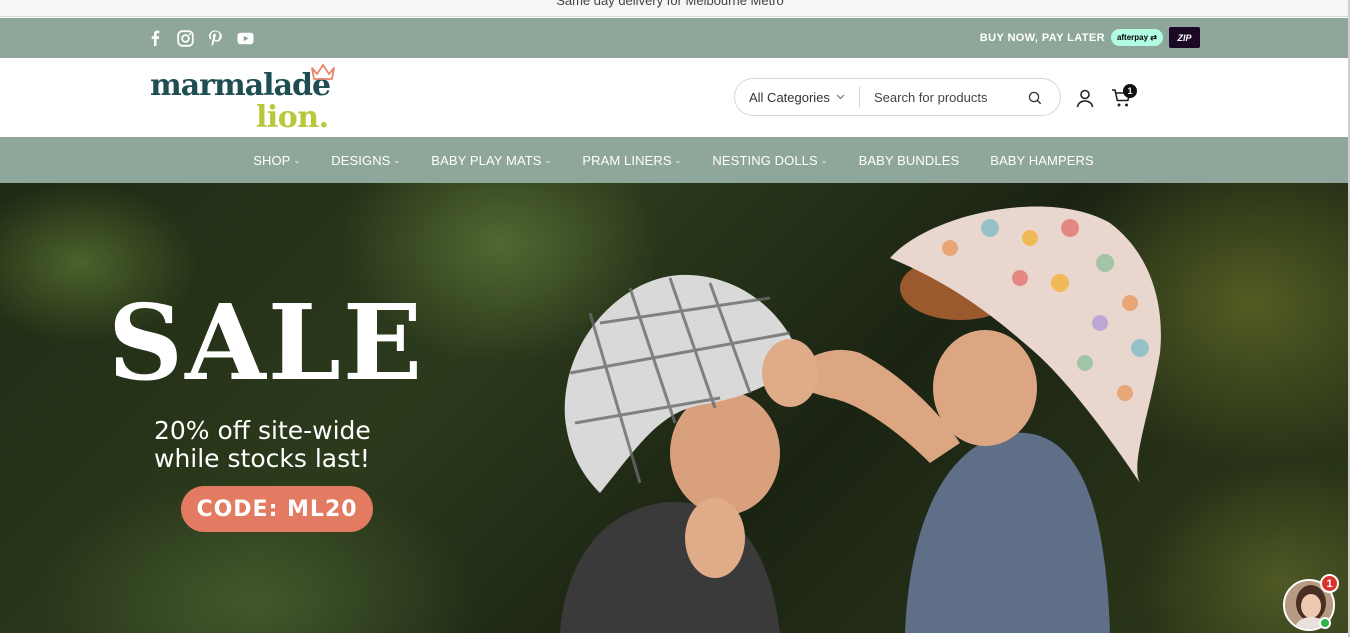  I want to click on hero-subline-2: while stocks last!, so click(262, 458).